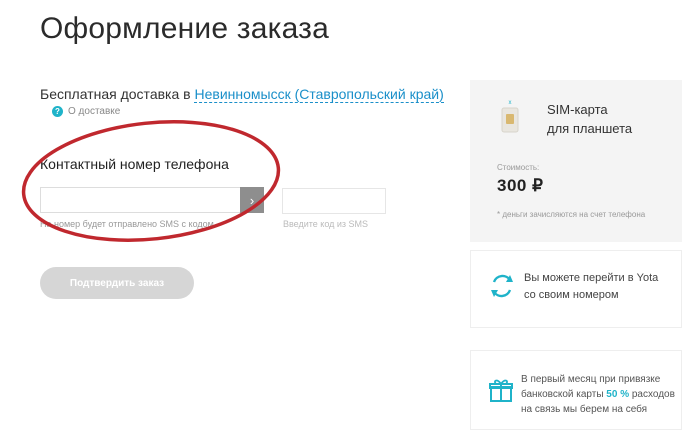 The width and height of the screenshot is (700, 430). Describe the element at coordinates (518, 167) in the screenshot. I see `price-label: Стоимость:` at that location.